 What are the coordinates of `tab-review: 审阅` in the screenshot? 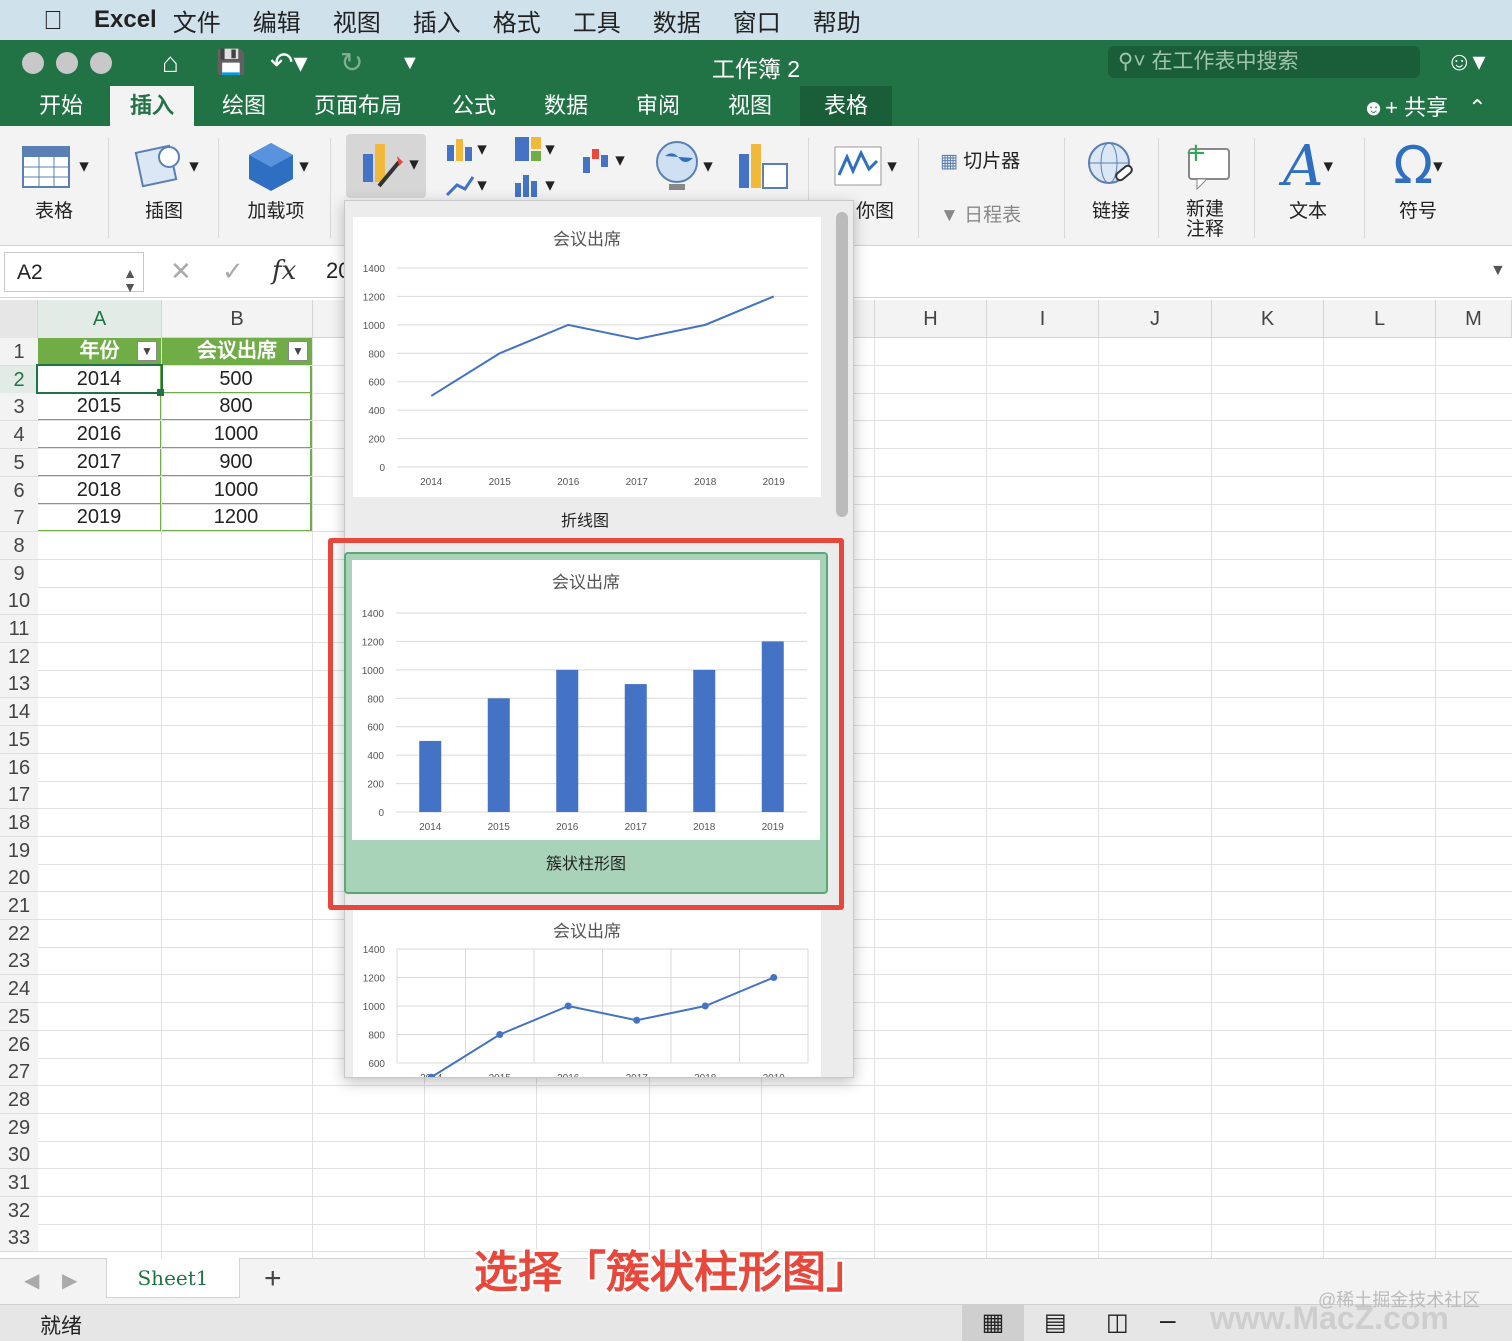 It's located at (658, 106).